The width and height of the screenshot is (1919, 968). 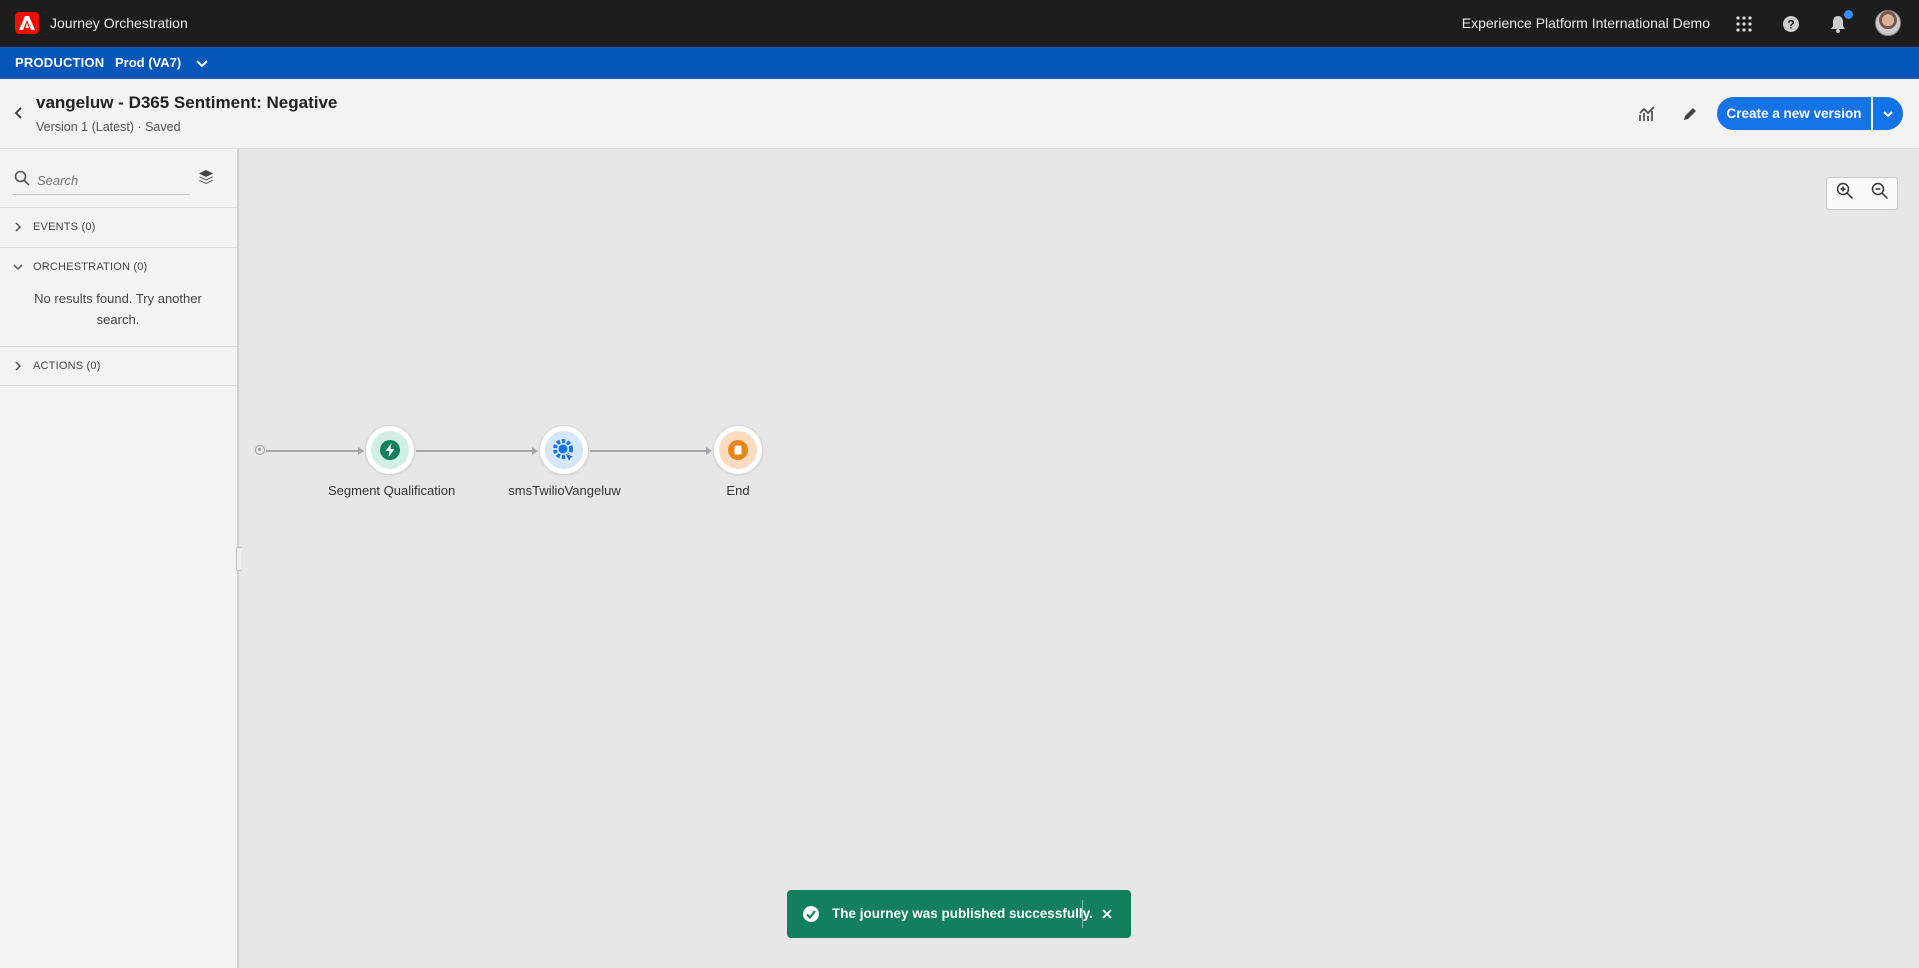 I want to click on node-sms-action, so click(x=564, y=450).